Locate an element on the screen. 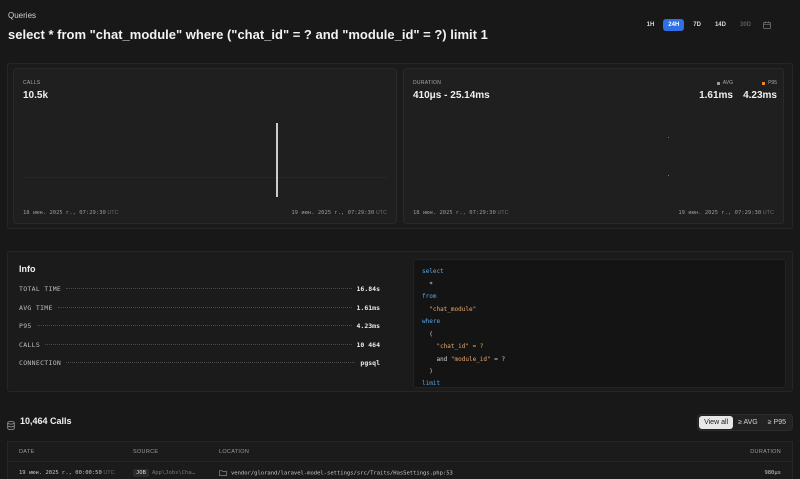 The width and height of the screenshot is (800, 479). table-header-divider is located at coordinates (400, 461).